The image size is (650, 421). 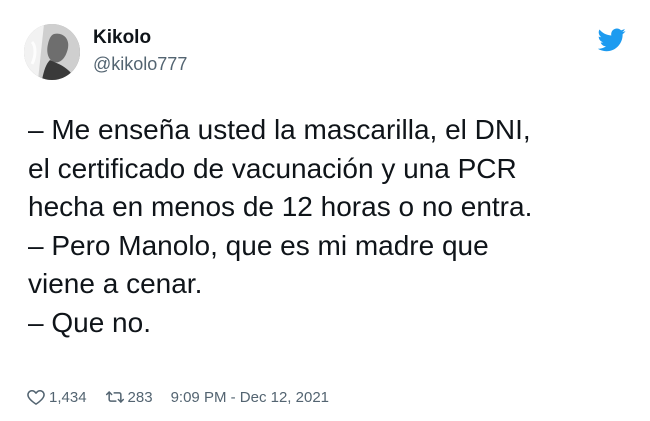 I want to click on display-name: Kikolo, so click(x=140, y=38).